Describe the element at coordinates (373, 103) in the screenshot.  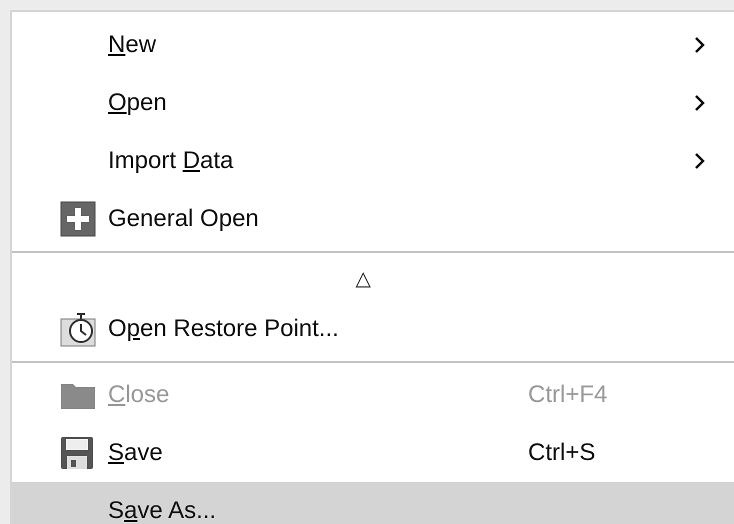
I see `menu-item: Open` at that location.